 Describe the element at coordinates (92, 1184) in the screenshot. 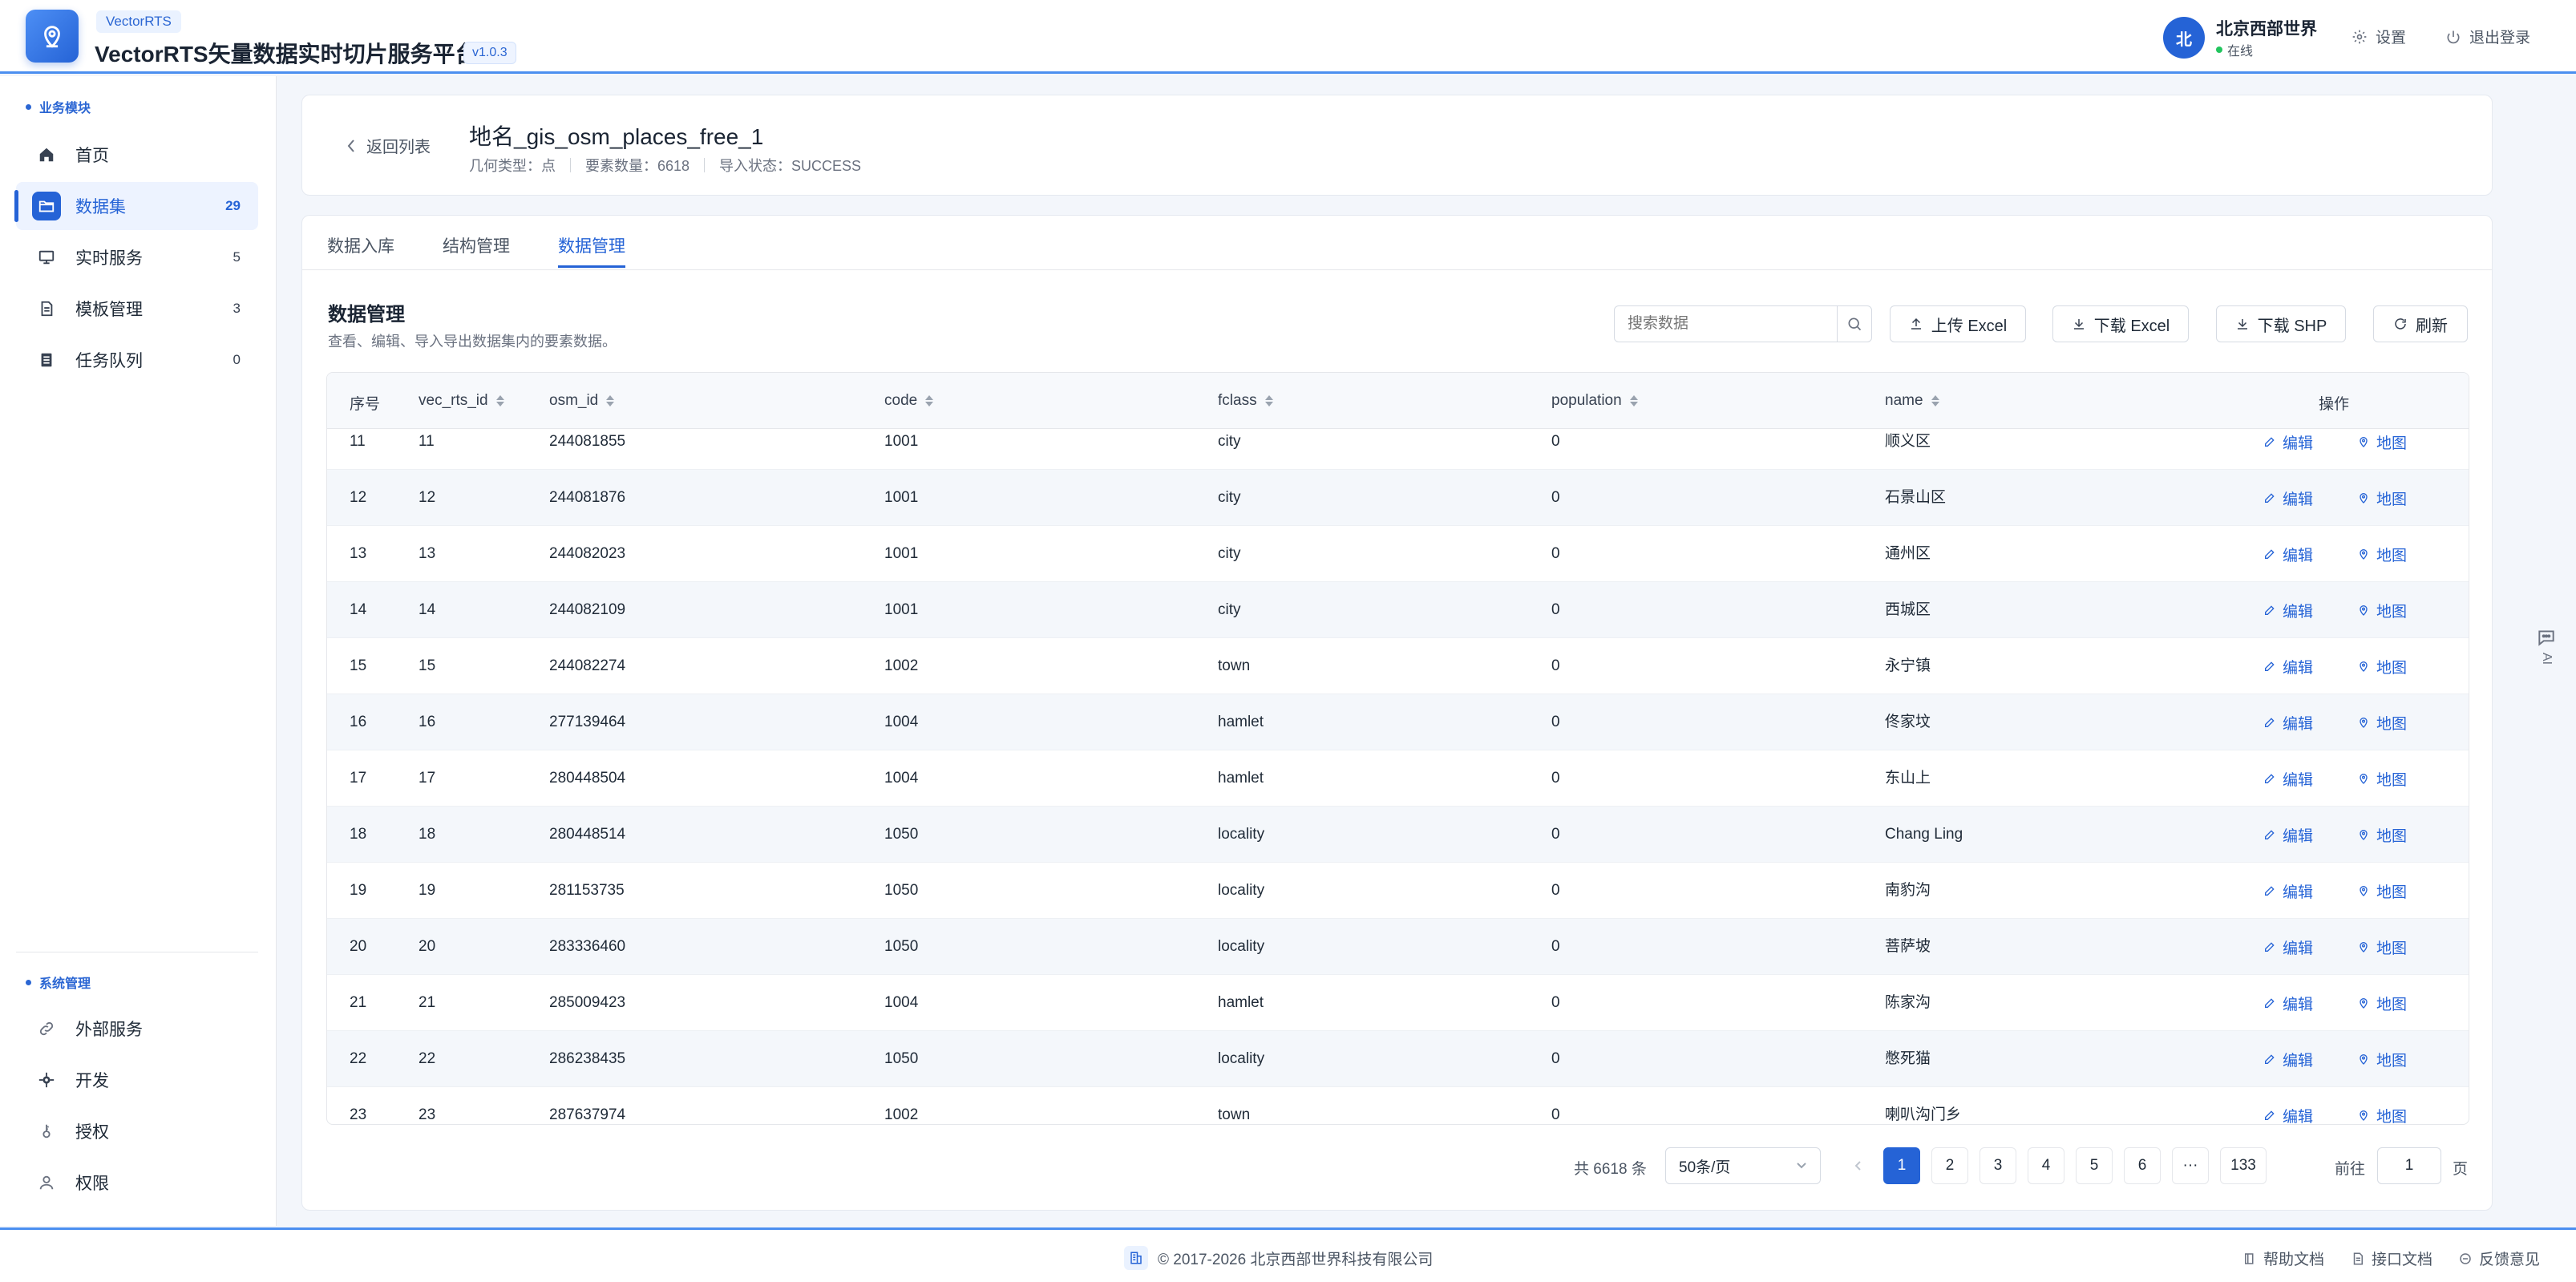

I see `sidebar-item-label: 权限` at that location.